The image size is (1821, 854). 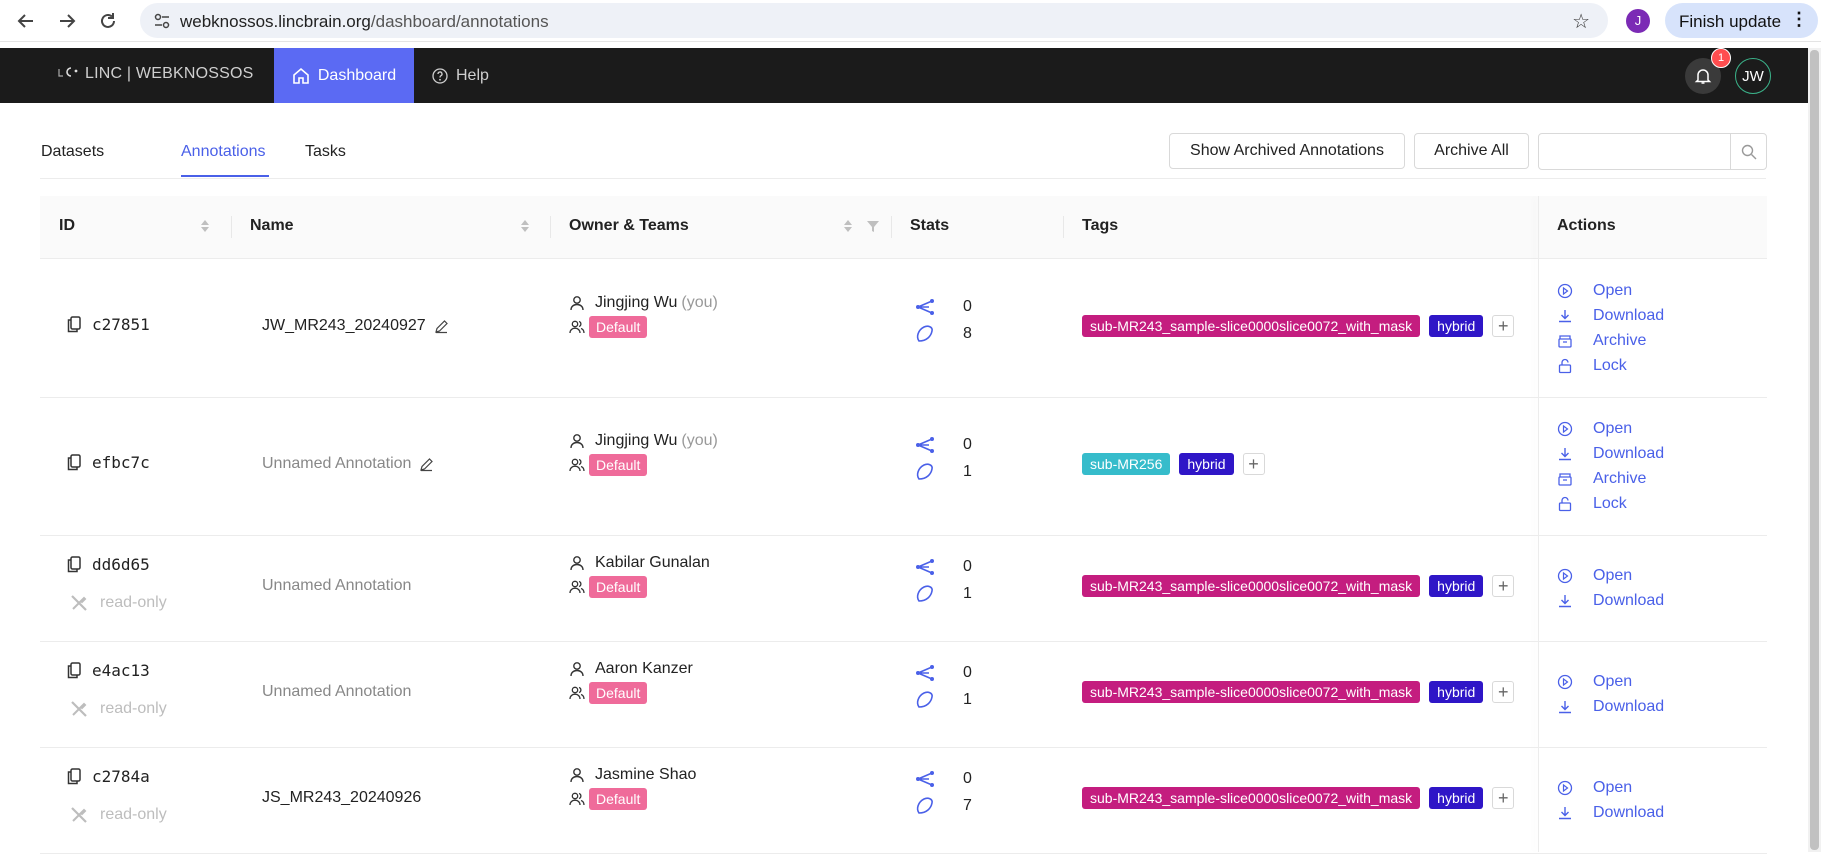 What do you see at coordinates (967, 805) in the screenshot?
I see `segment-count-value: 7` at bounding box center [967, 805].